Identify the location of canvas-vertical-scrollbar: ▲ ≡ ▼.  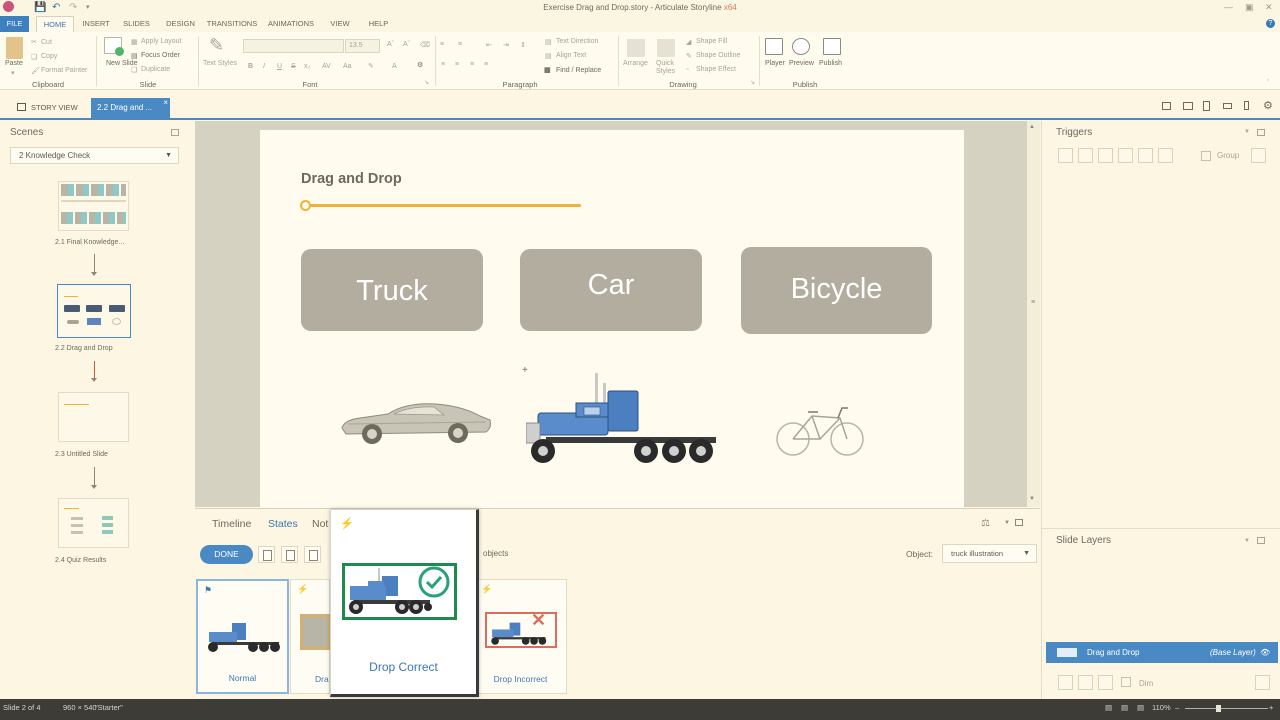
(1033, 314).